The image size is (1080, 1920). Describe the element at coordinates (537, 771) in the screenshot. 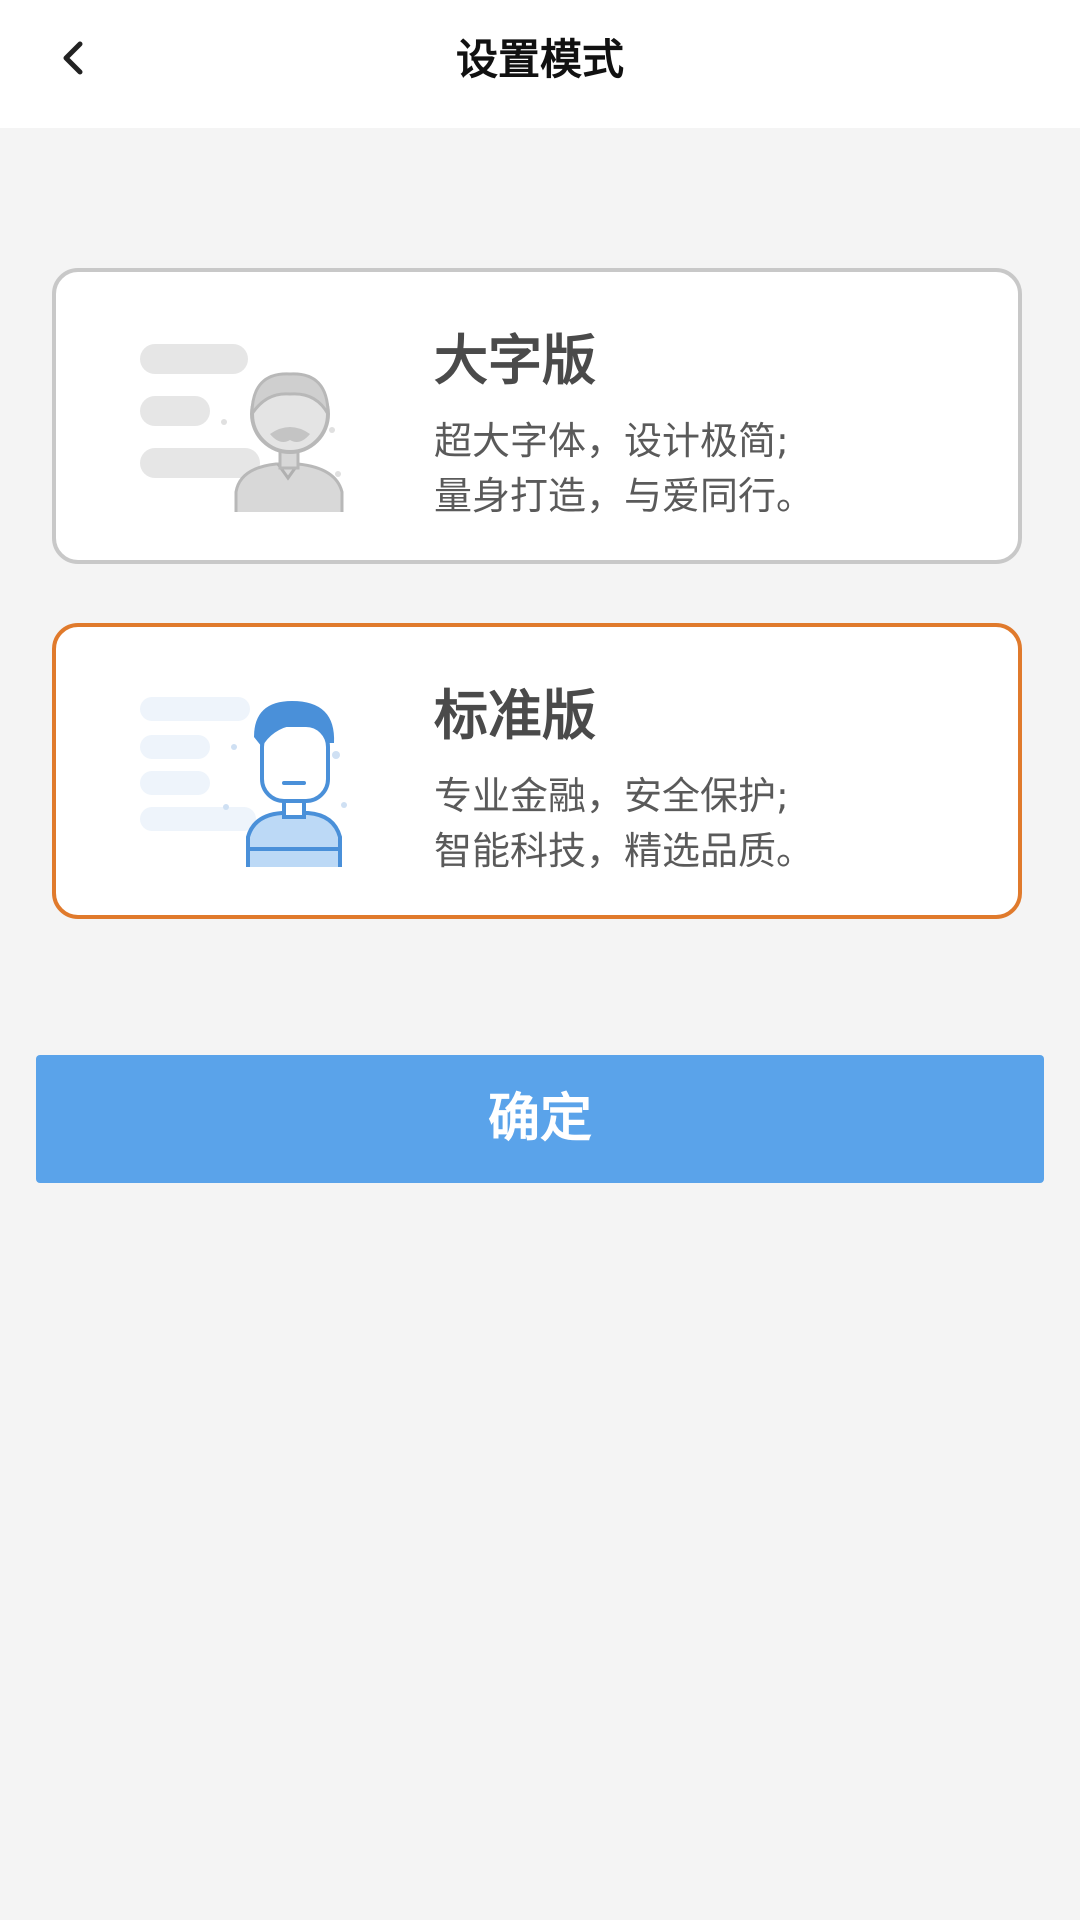

I see `mode-card-standard: 标准版 专业金融，安全保护; 智能科技，精选品质。` at that location.